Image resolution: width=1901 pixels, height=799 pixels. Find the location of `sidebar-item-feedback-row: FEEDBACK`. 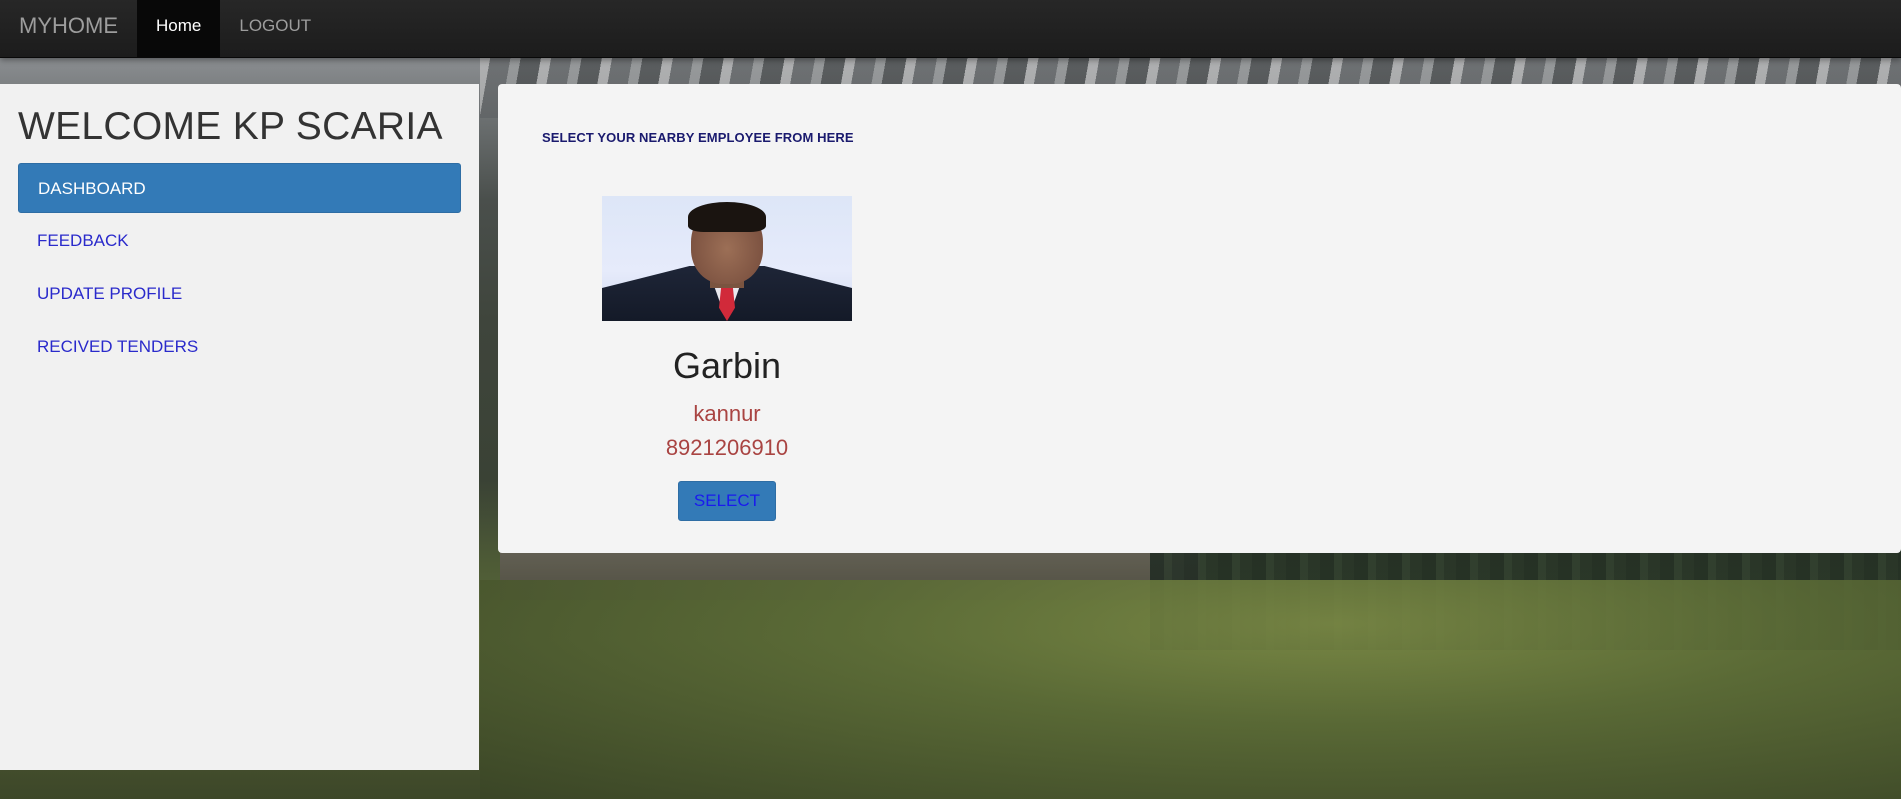

sidebar-item-feedback-row: FEEDBACK is located at coordinates (239, 241).